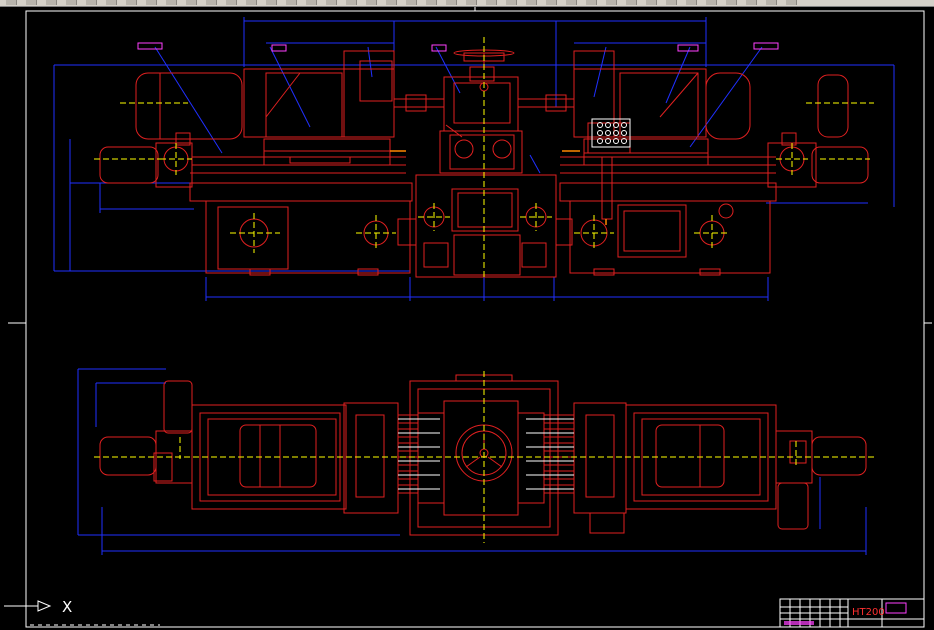  What do you see at coordinates (67, 607) in the screenshot?
I see `ucs-x-label: X` at bounding box center [67, 607].